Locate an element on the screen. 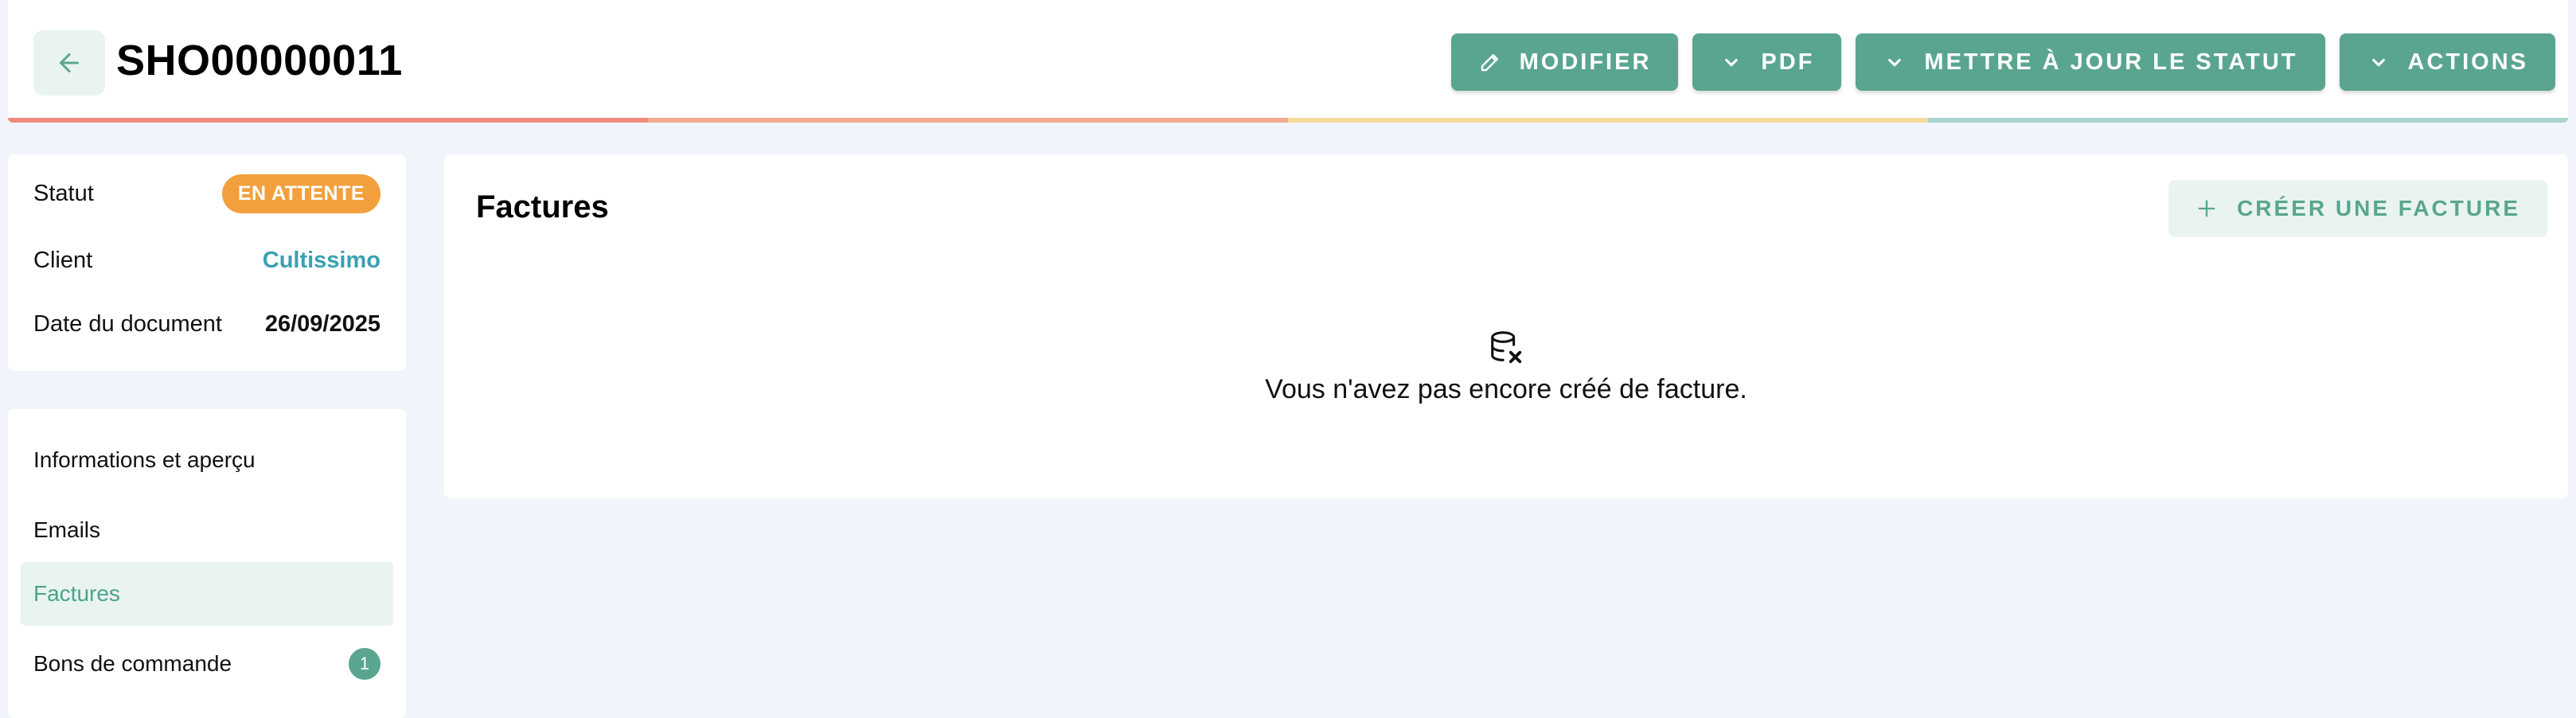 Image resolution: width=2576 pixels, height=718 pixels. create-invoice-button: CRÉER UNE FACTURE is located at coordinates (2357, 208).